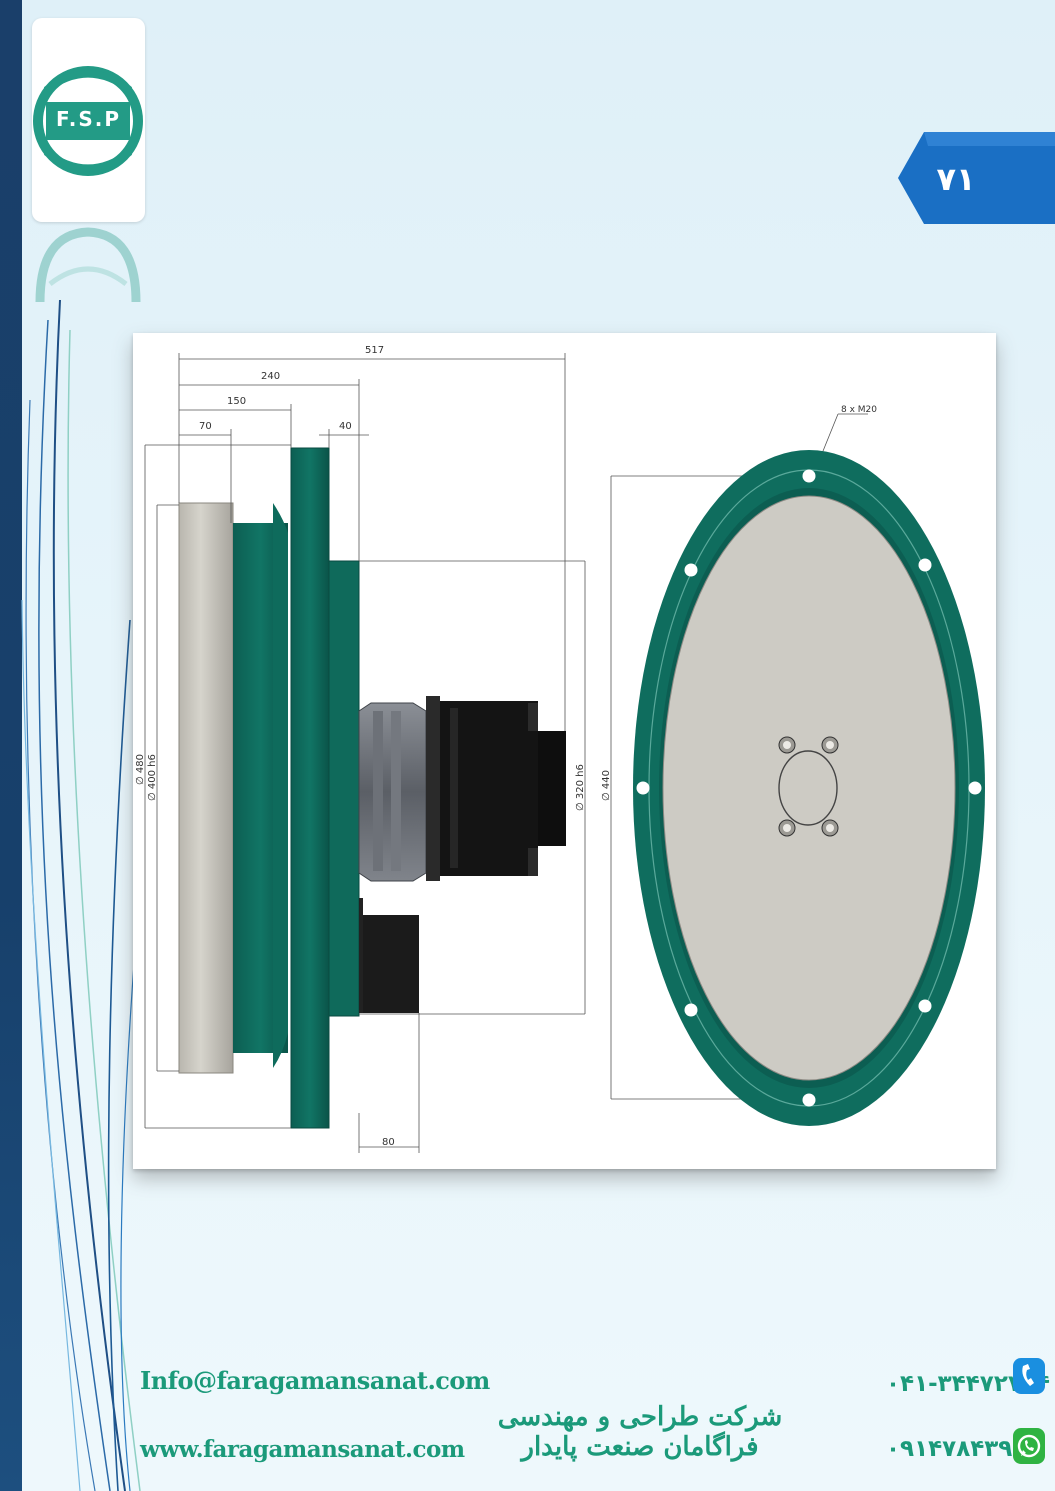  I want to click on dim-517: 517, so click(374, 350).